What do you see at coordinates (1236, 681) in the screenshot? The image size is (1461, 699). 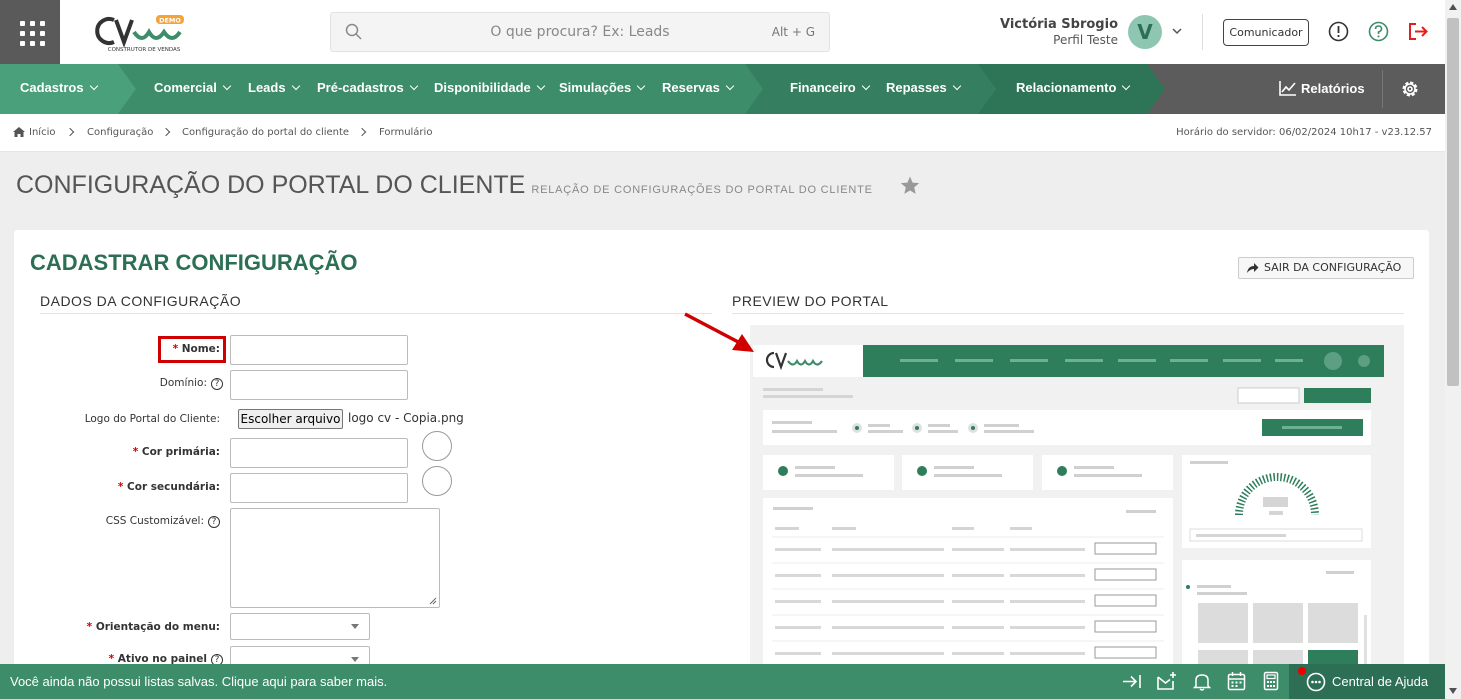 I see `calendar-icon` at bounding box center [1236, 681].